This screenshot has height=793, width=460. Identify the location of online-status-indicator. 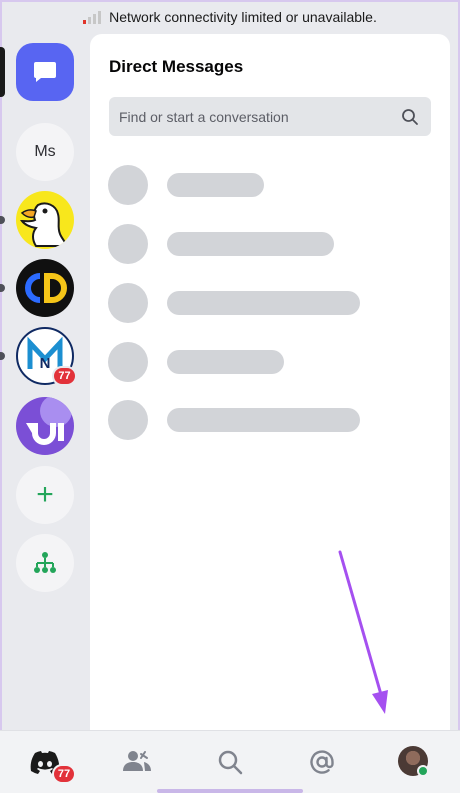
(423, 771).